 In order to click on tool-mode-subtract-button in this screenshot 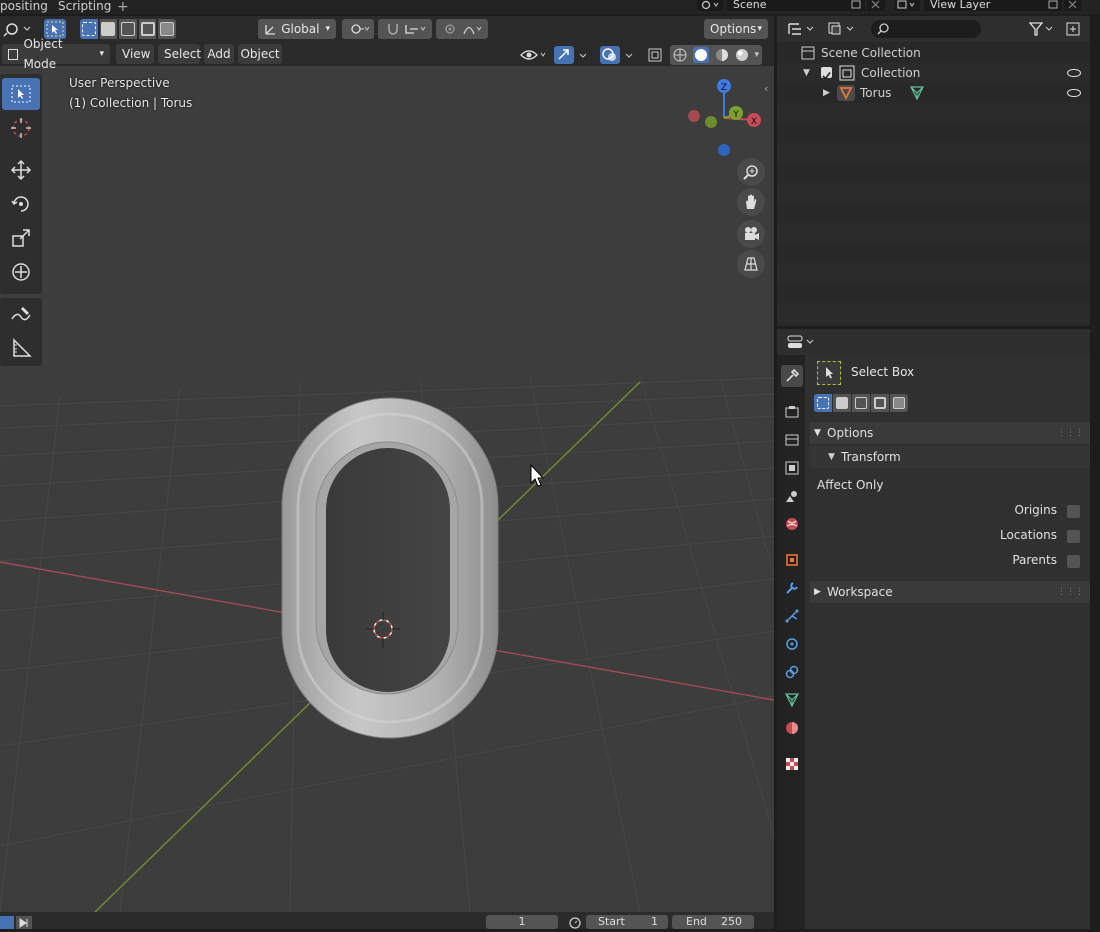, I will do `click(861, 403)`.